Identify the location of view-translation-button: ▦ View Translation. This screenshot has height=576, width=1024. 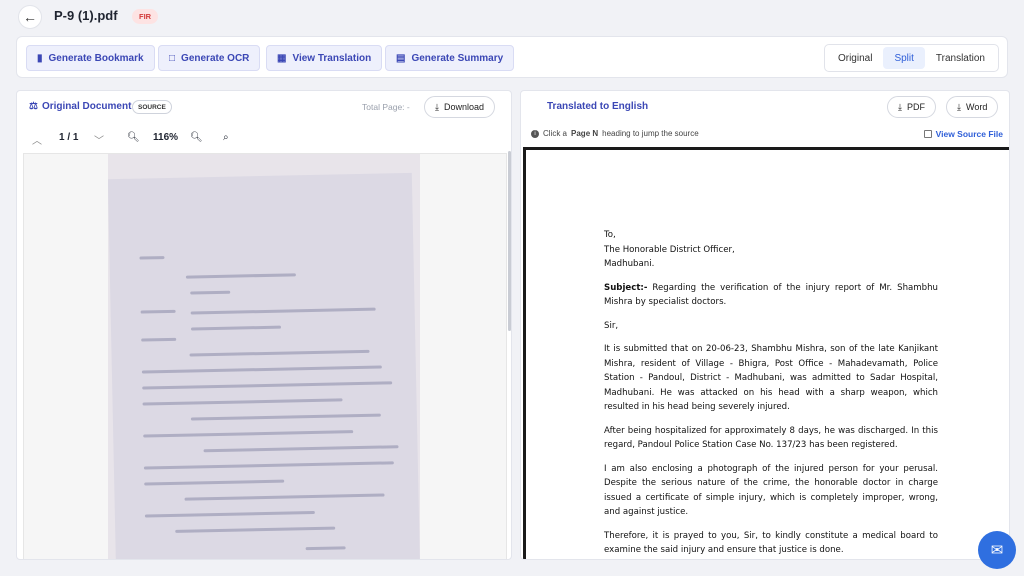
(324, 58).